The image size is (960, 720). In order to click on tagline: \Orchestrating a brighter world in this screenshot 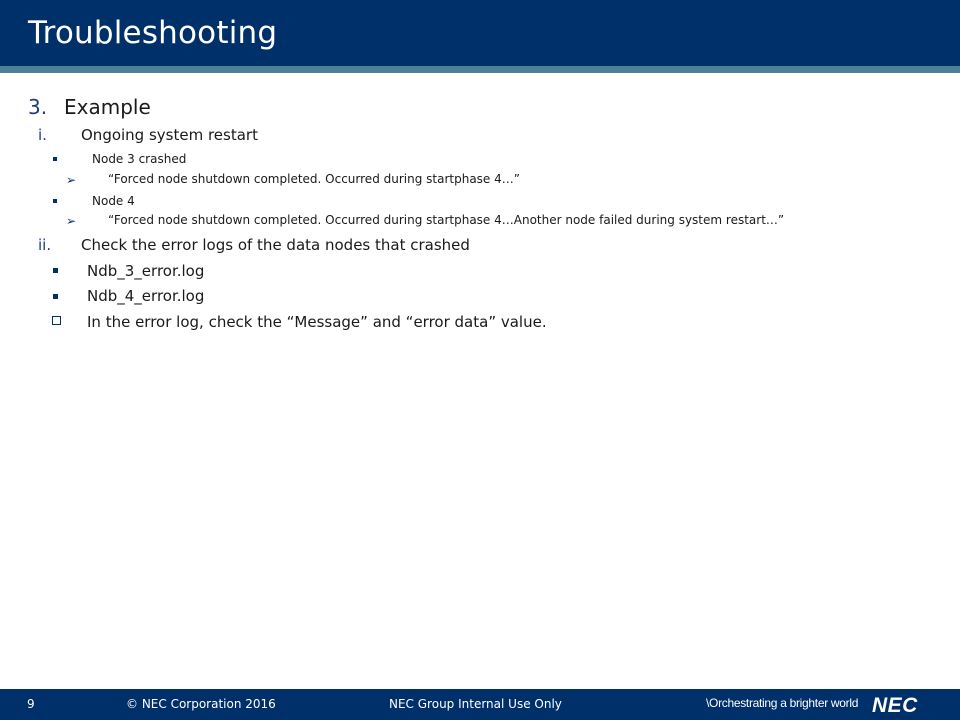, I will do `click(782, 703)`.